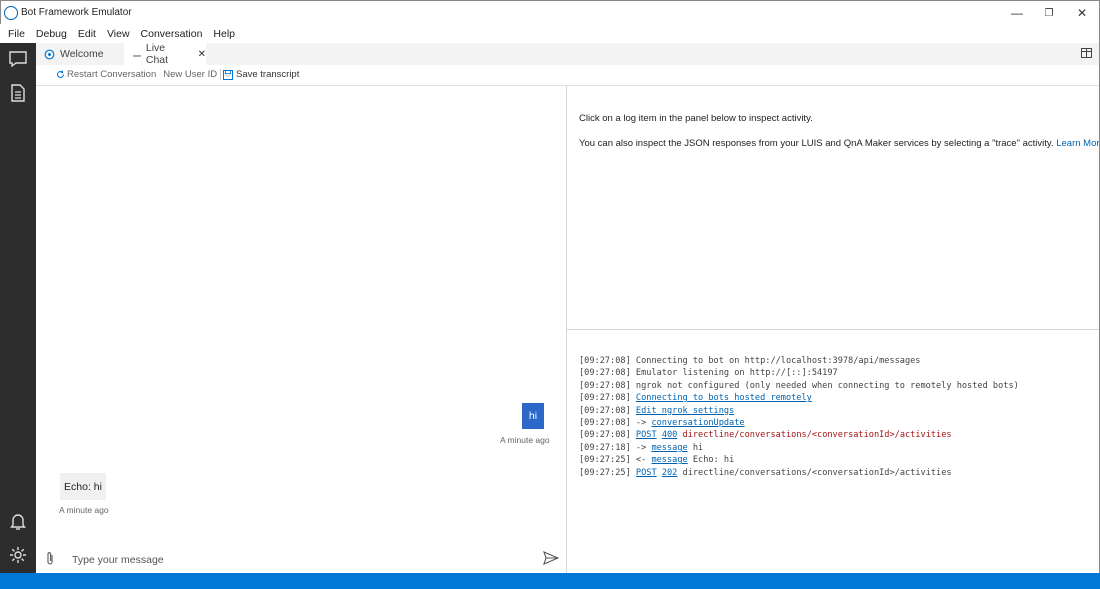  What do you see at coordinates (50, 558) in the screenshot?
I see `paperclip-icon` at bounding box center [50, 558].